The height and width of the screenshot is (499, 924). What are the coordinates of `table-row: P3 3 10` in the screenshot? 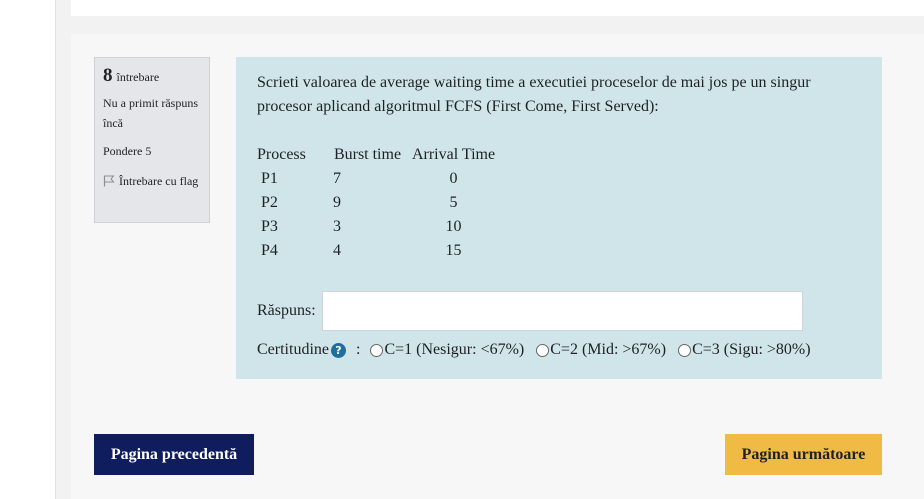 It's located at (379, 227).